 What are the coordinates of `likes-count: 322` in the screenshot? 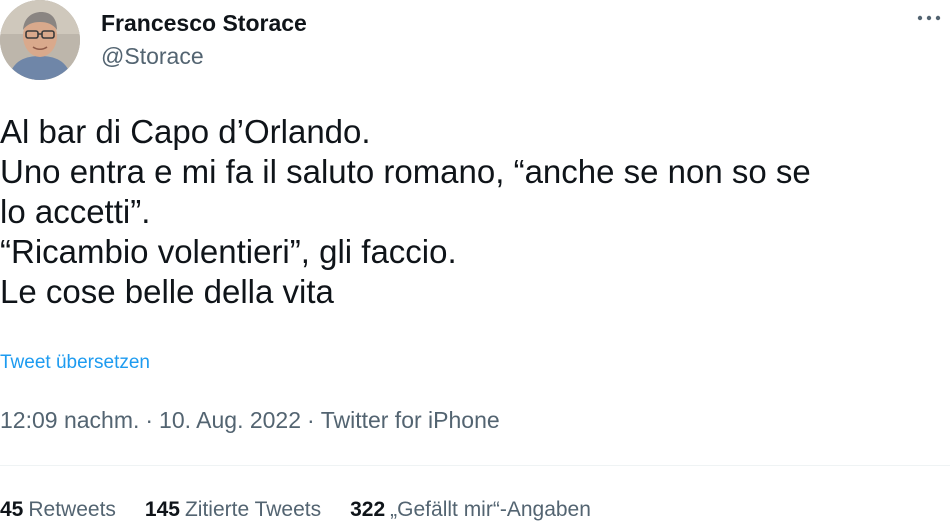 It's located at (368, 509).